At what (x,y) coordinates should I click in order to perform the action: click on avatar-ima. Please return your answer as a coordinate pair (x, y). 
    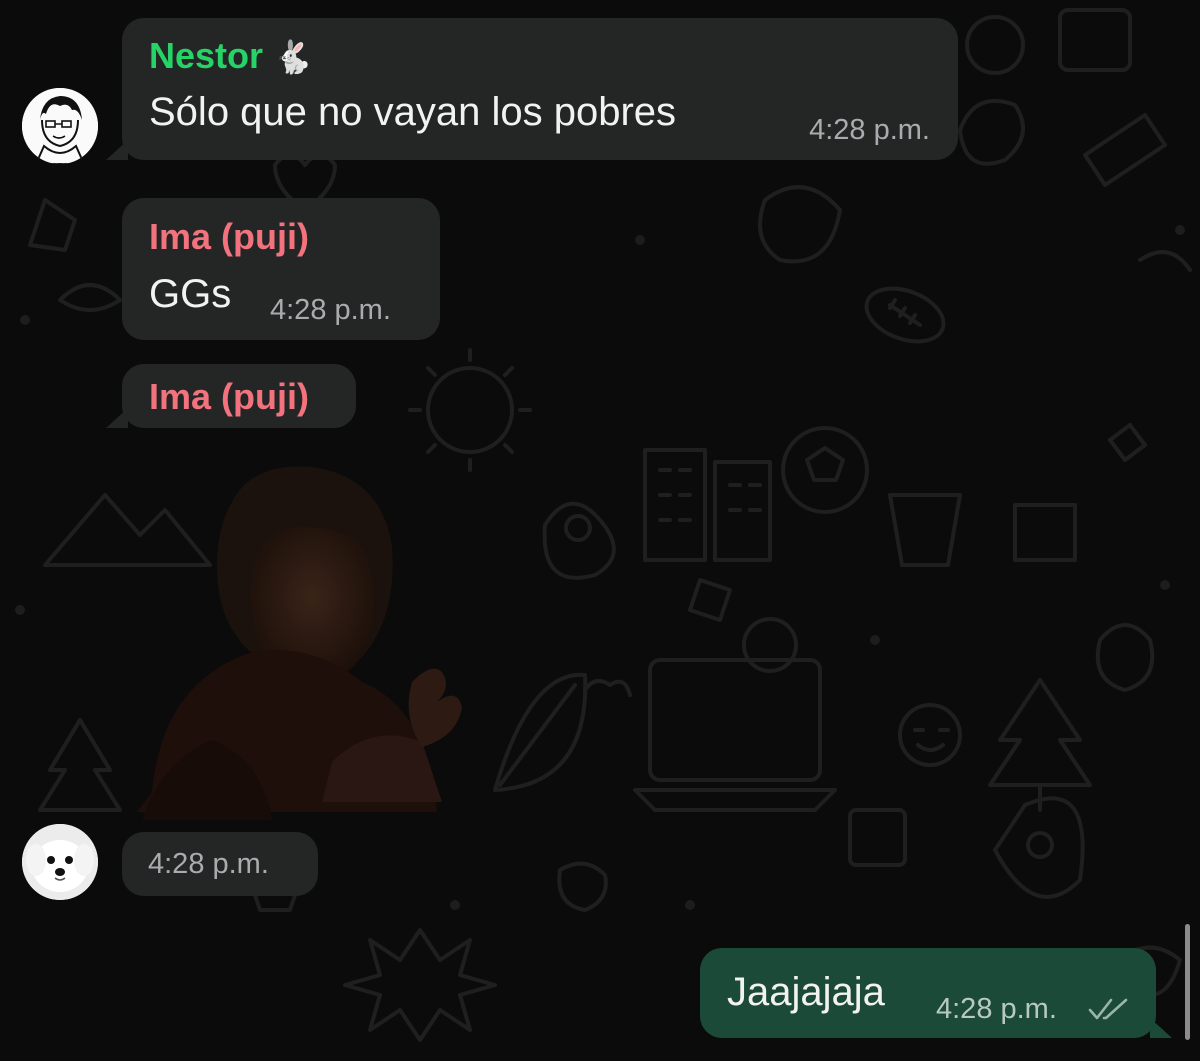
    Looking at the image, I should click on (60, 862).